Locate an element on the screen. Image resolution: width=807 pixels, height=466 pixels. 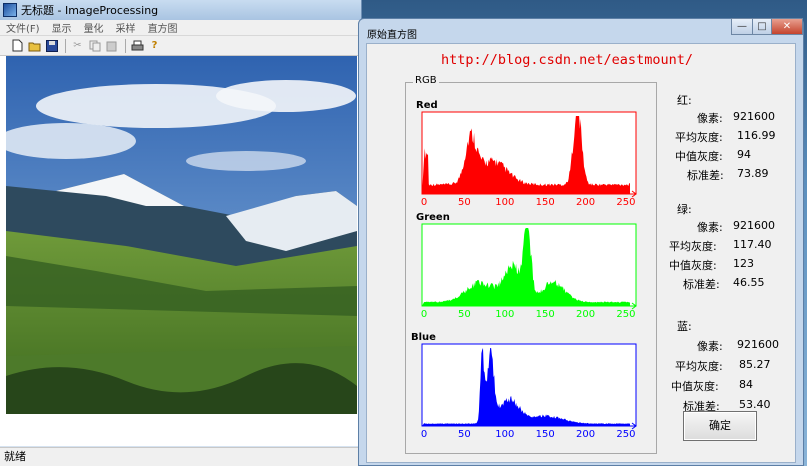
red-pixels-label: 像素: is located at coordinates (710, 118).